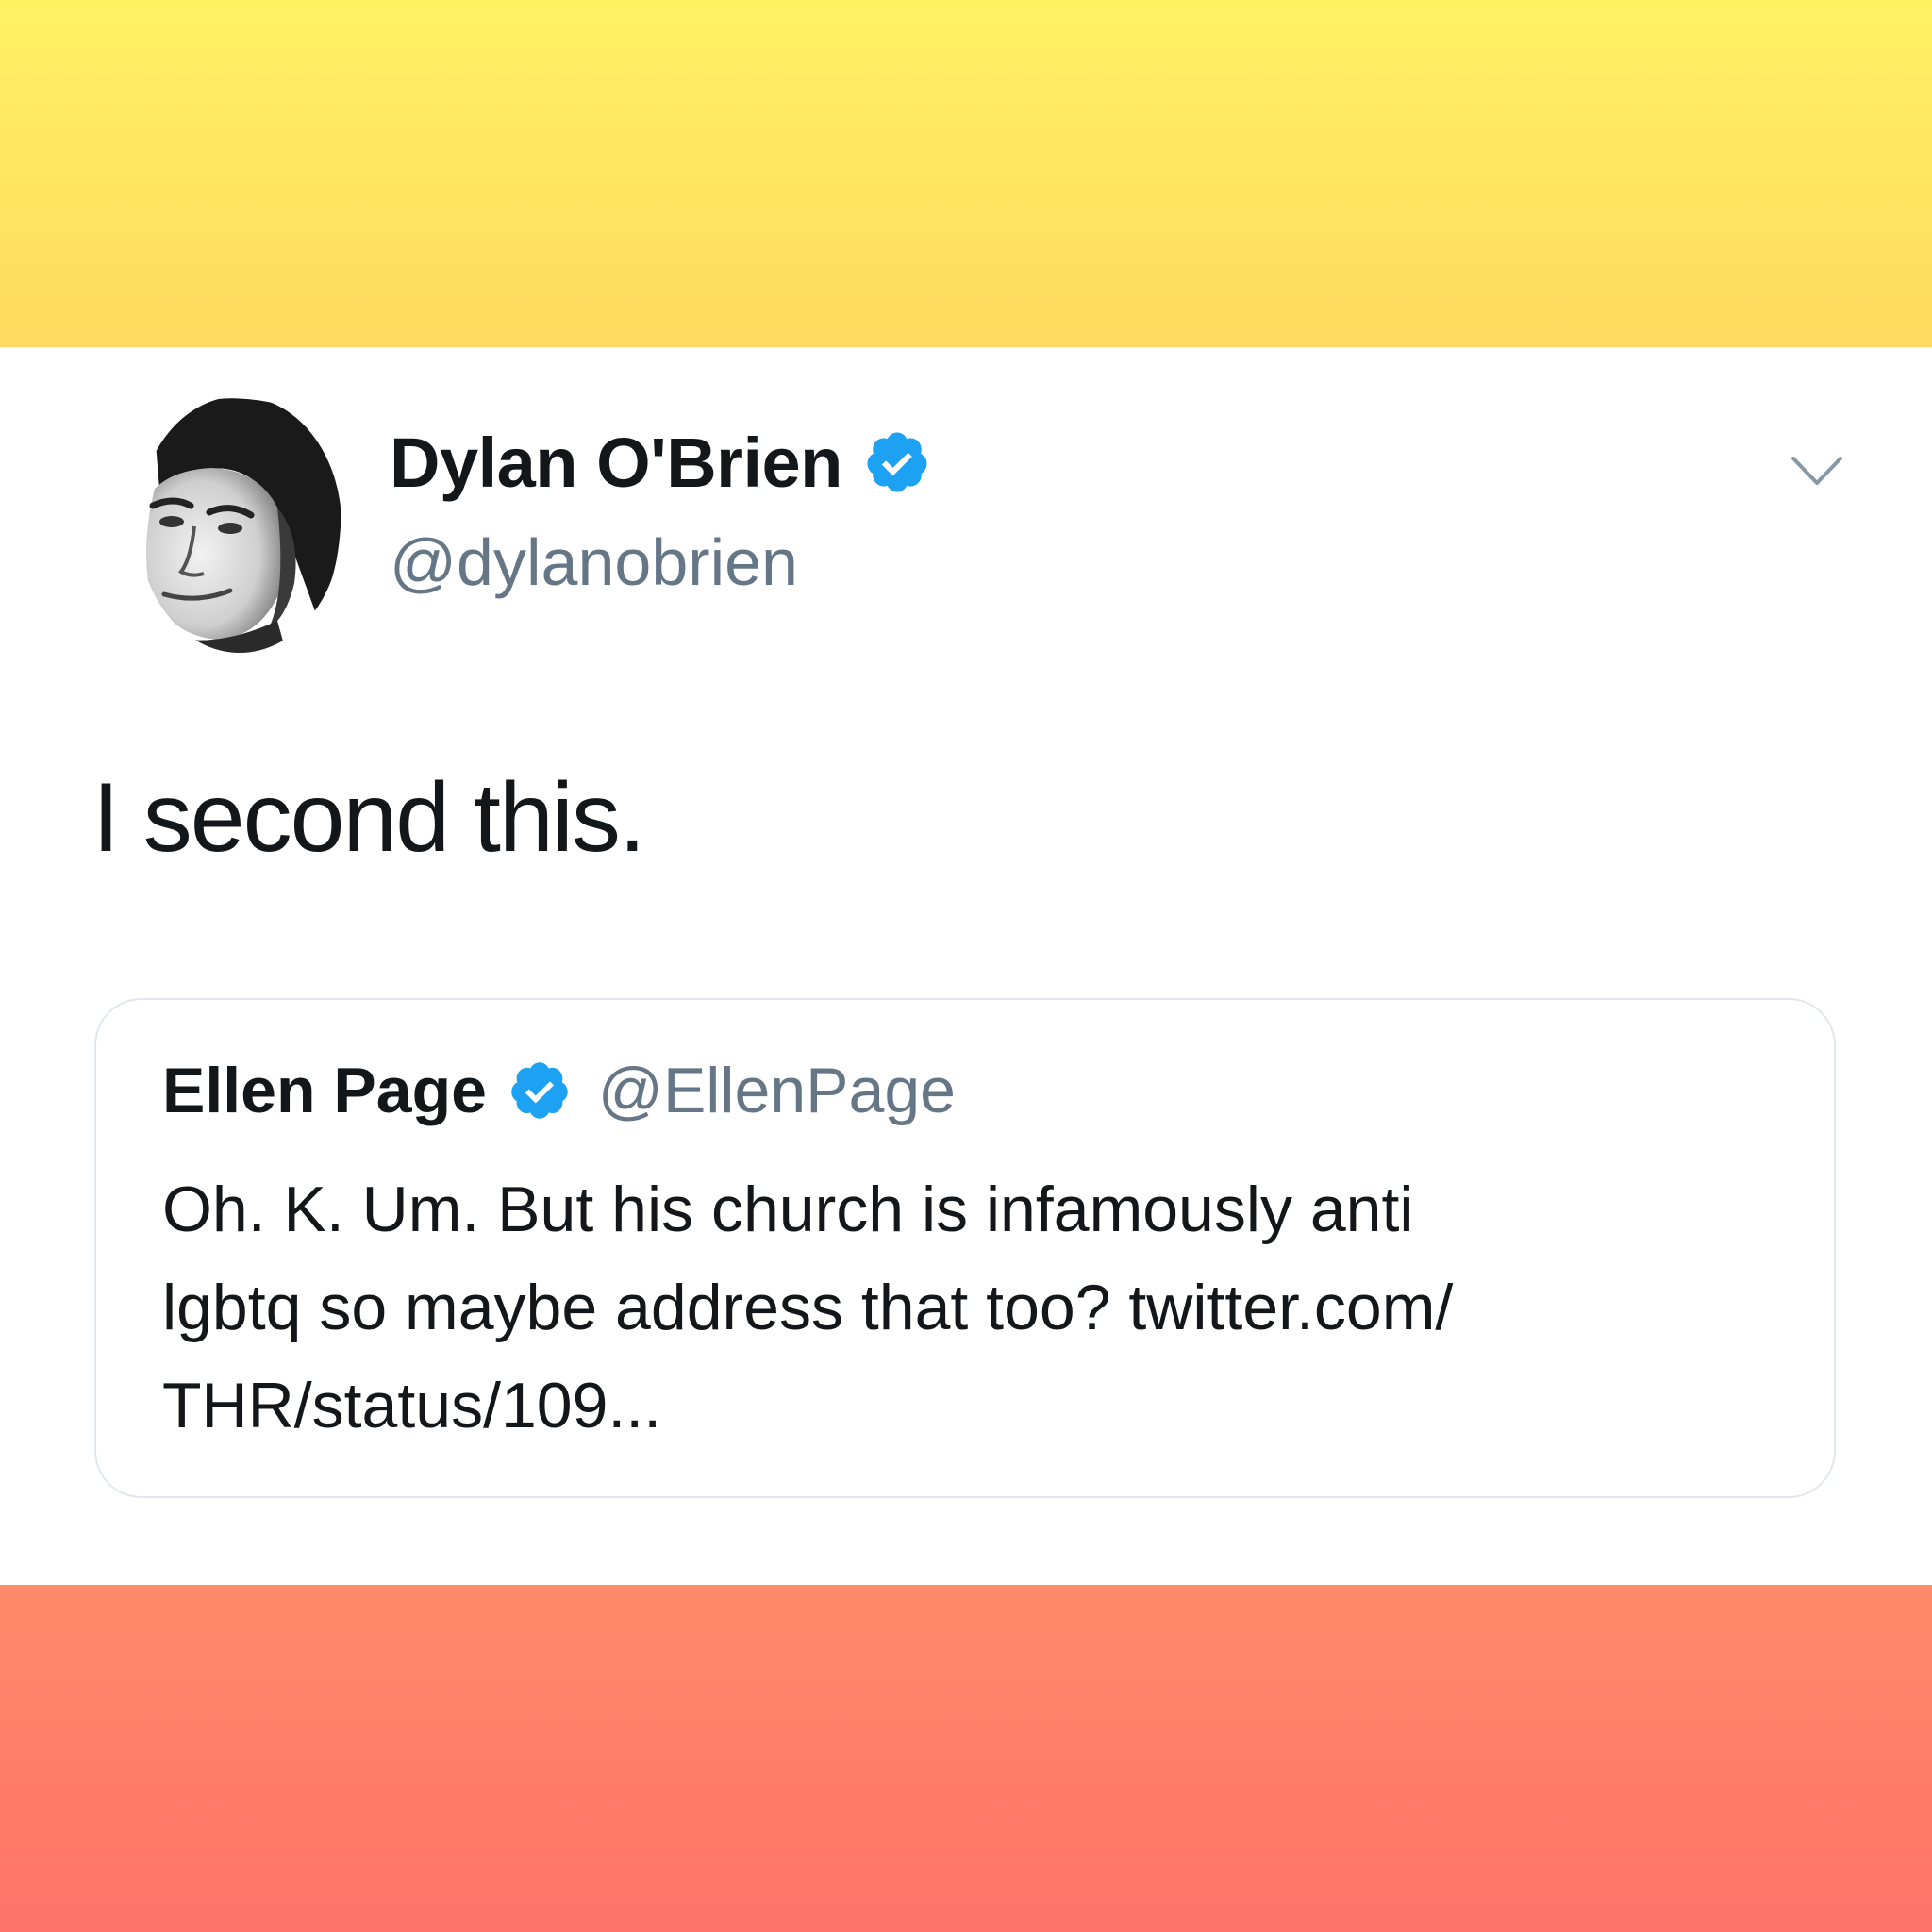 This screenshot has width=1932, height=1932. What do you see at coordinates (369, 818) in the screenshot?
I see `tweet-text: I second this.` at bounding box center [369, 818].